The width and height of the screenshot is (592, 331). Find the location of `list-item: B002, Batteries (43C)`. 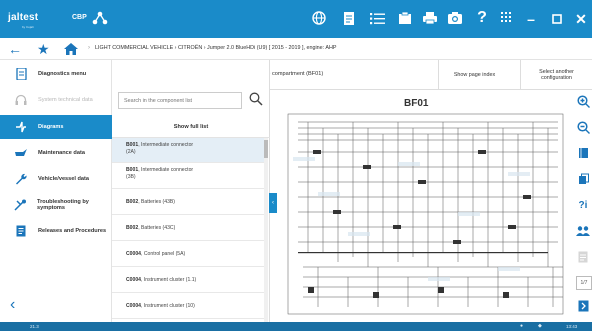

list-item: B002, Batteries (43C) is located at coordinates (188, 228).